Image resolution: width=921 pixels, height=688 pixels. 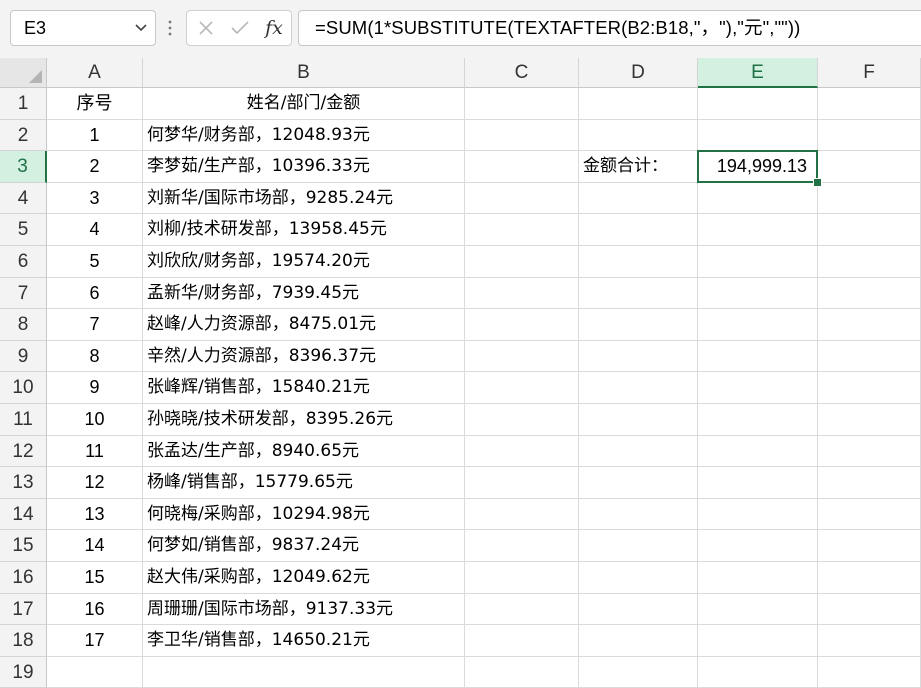 What do you see at coordinates (638, 546) in the screenshot?
I see `cell-d15` at bounding box center [638, 546].